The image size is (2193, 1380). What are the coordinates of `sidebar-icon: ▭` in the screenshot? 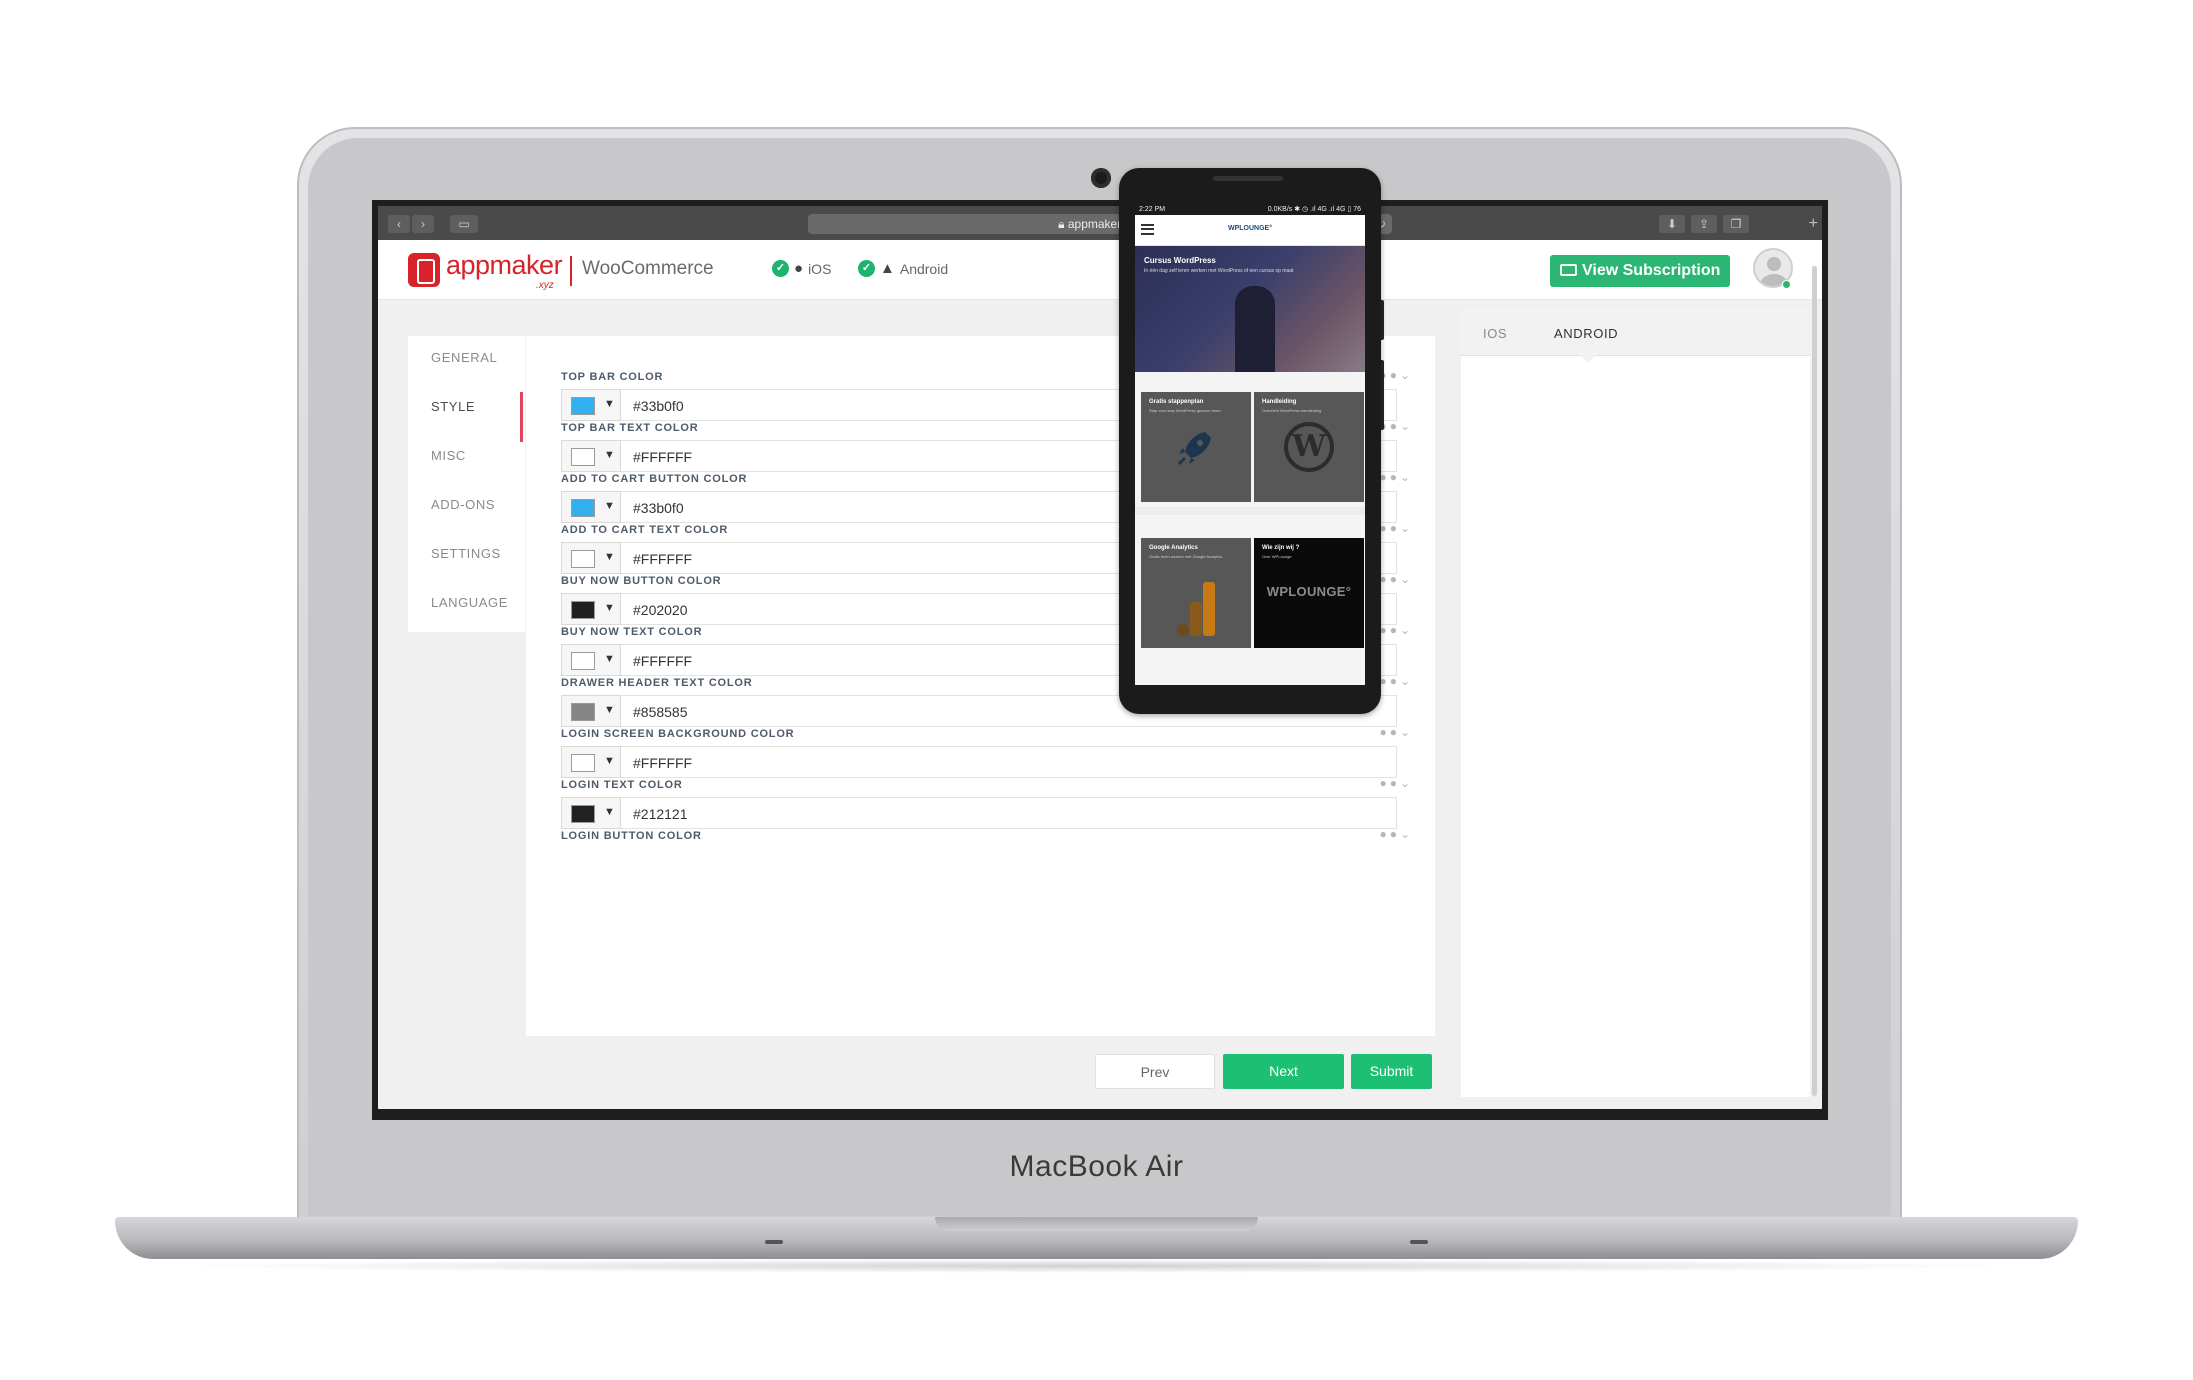 It's located at (464, 224).